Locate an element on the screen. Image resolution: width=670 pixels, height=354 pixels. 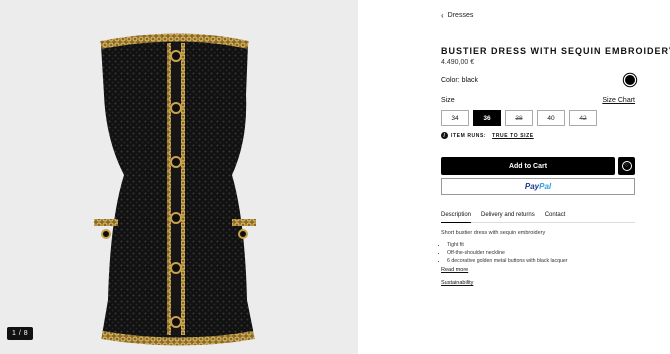
paypal-button: Pay Pal is located at coordinates (538, 186).